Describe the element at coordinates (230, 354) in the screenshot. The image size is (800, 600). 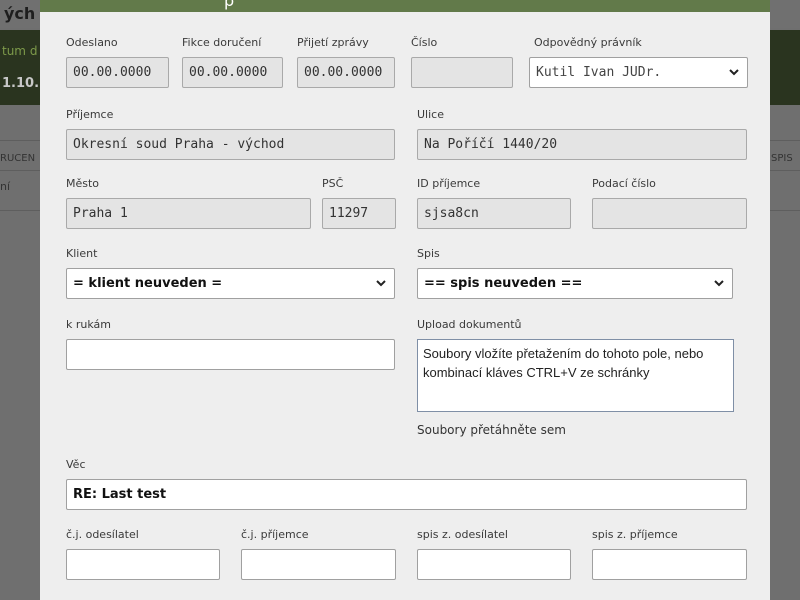
I see `k-rukam-field` at that location.